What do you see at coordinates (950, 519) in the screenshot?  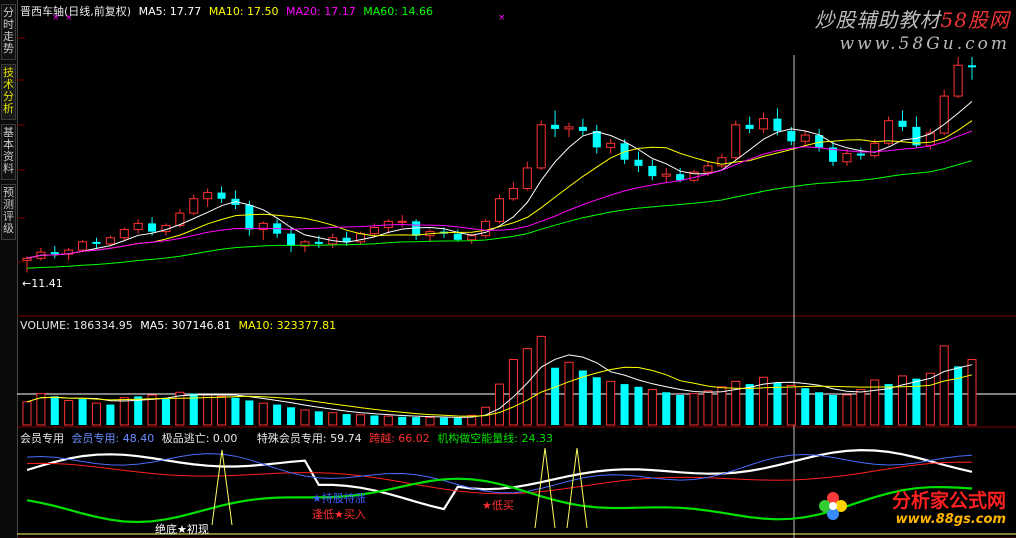 I see `watermark-bottom-url: www.88gs.com` at bounding box center [950, 519].